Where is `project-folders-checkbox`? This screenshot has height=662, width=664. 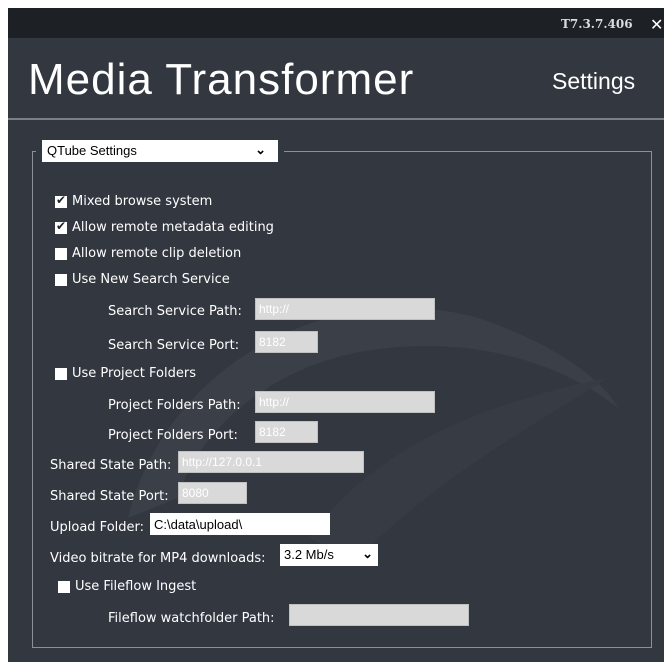 project-folders-checkbox is located at coordinates (61, 374).